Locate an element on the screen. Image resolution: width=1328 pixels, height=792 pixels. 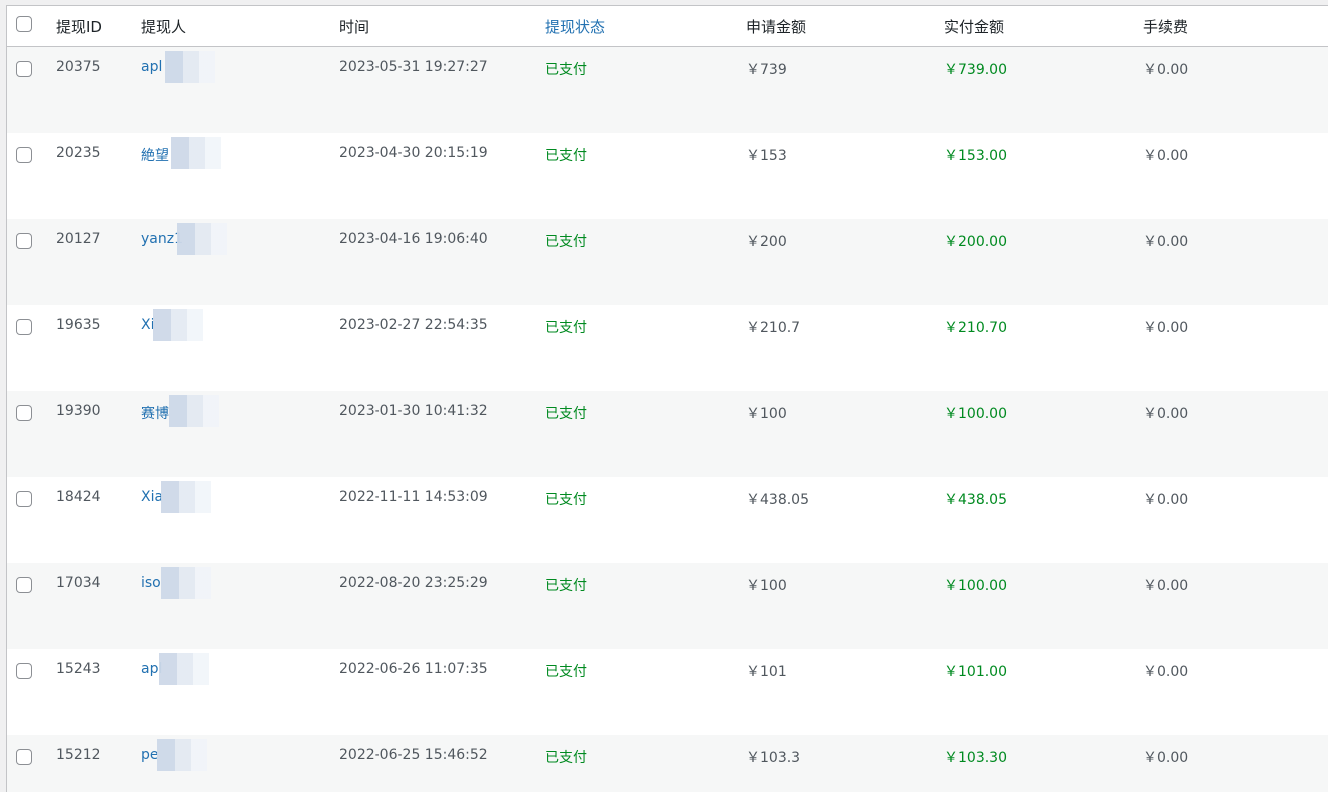
paid-amount: ￥200.00 is located at coordinates (975, 241).